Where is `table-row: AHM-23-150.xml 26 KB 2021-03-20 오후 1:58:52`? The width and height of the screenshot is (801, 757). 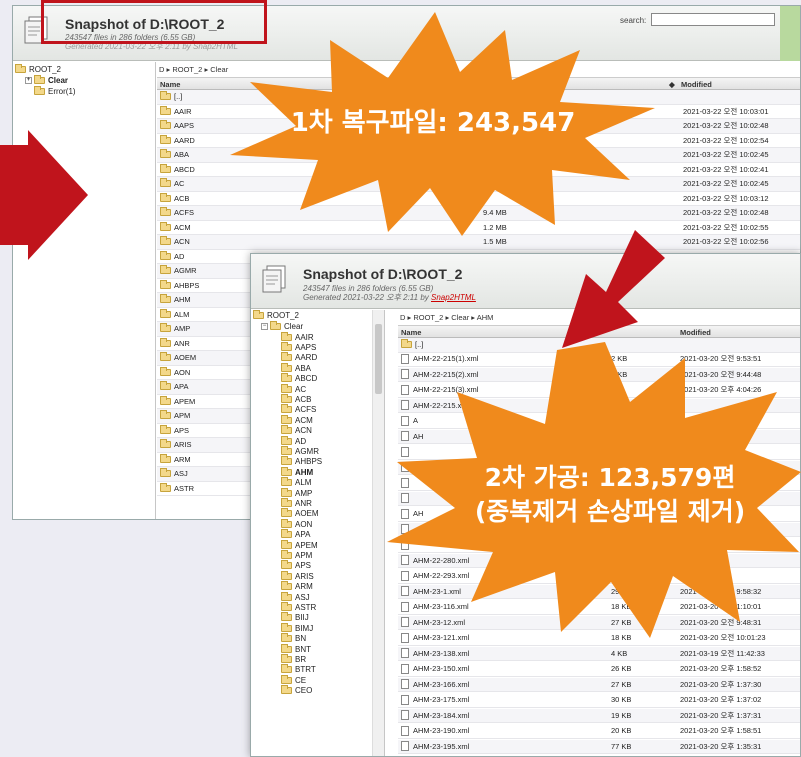
table-row: AHM-23-150.xml 26 KB 2021-03-20 오후 1:58:52 is located at coordinates (599, 669).